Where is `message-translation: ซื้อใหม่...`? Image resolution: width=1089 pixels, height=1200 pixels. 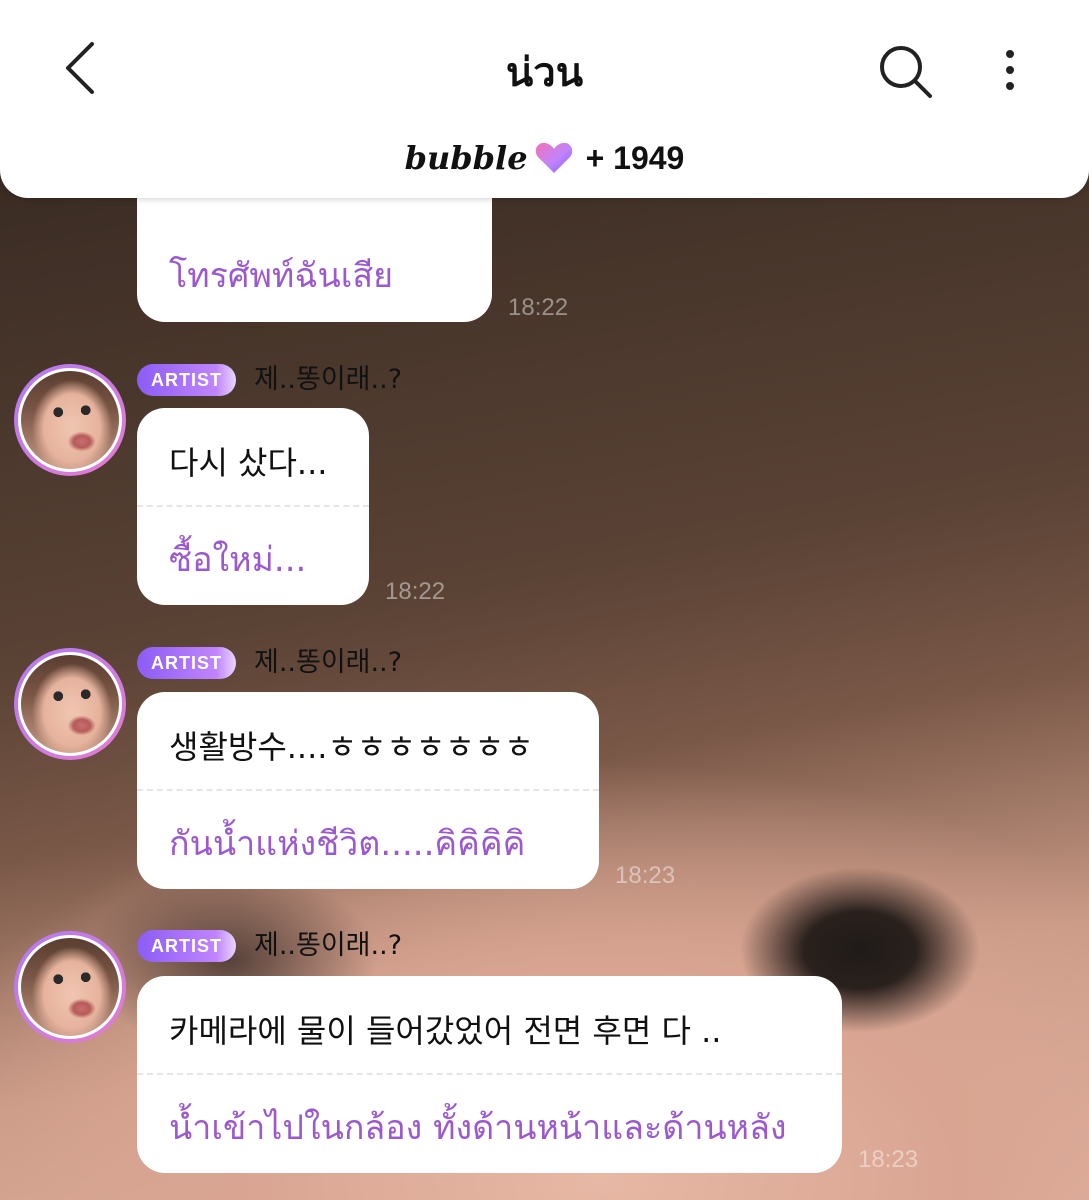
message-translation: ซื้อใหม่... is located at coordinates (238, 560).